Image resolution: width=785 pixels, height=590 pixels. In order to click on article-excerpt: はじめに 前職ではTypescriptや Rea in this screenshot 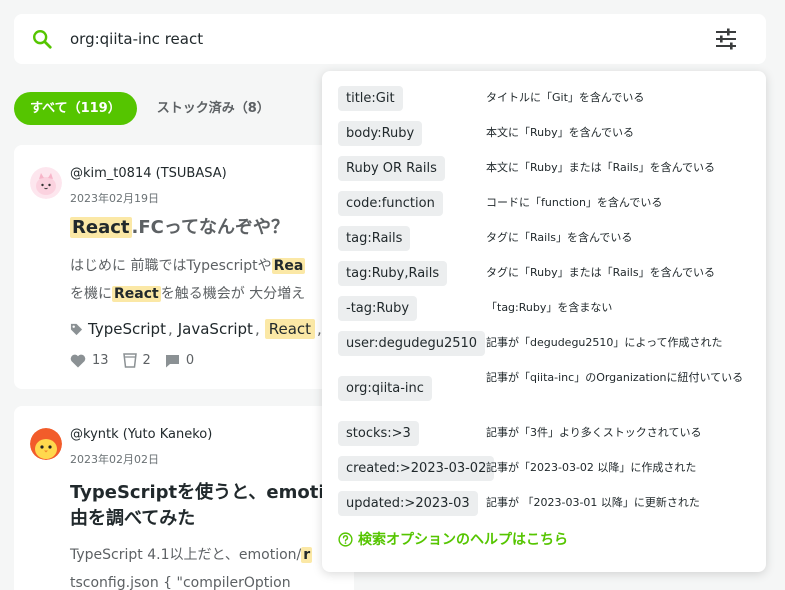, I will do `click(188, 266)`.